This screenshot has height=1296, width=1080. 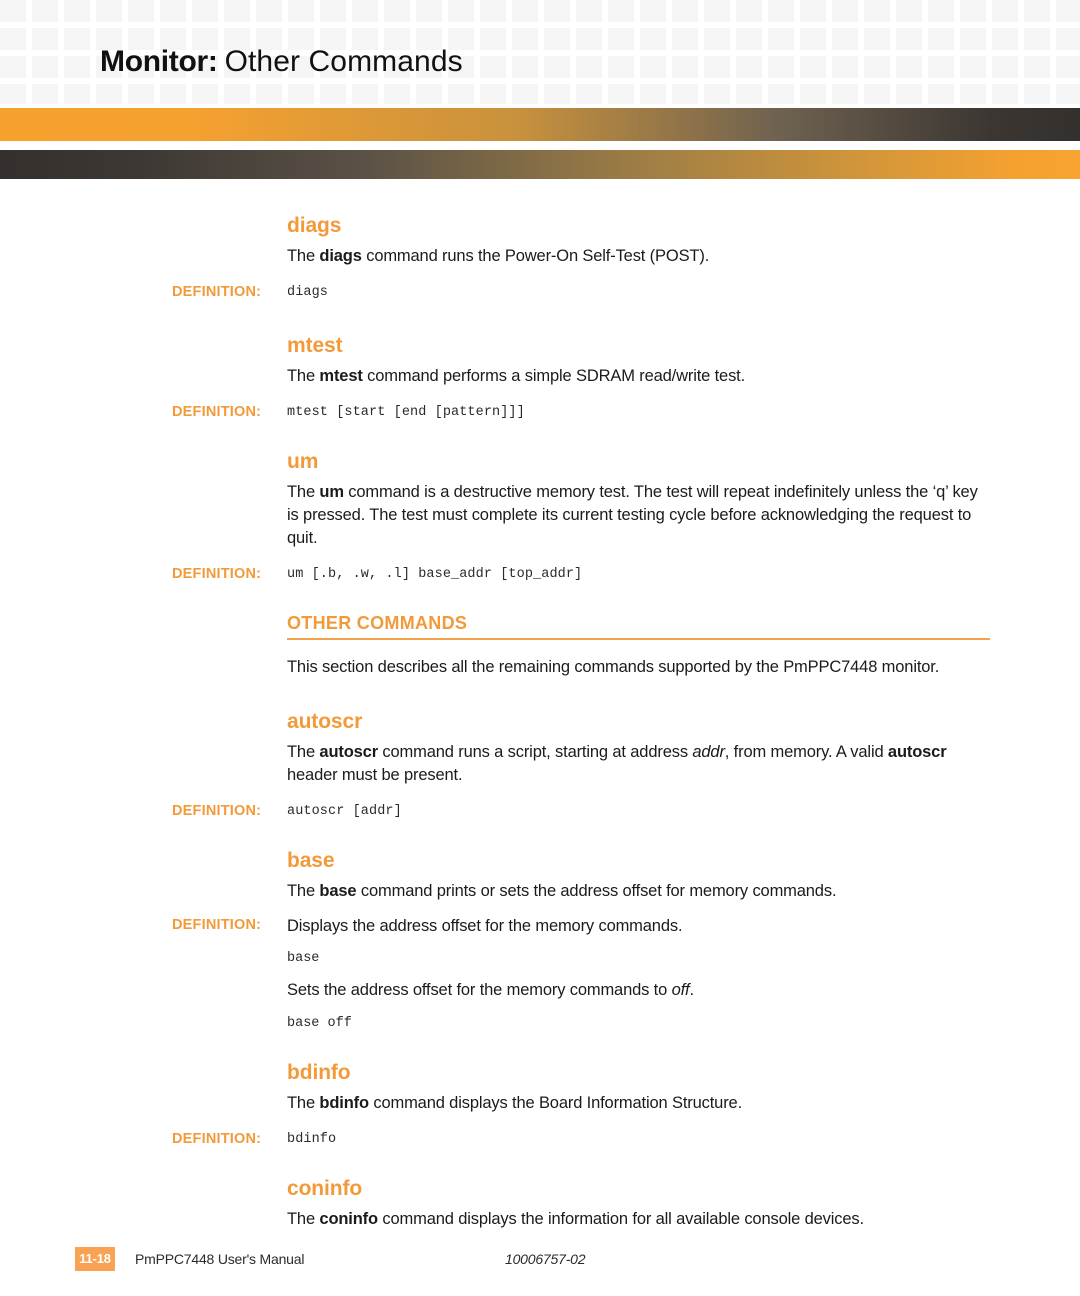 I want to click on page-title-strong: Monitor:, so click(x=159, y=61).